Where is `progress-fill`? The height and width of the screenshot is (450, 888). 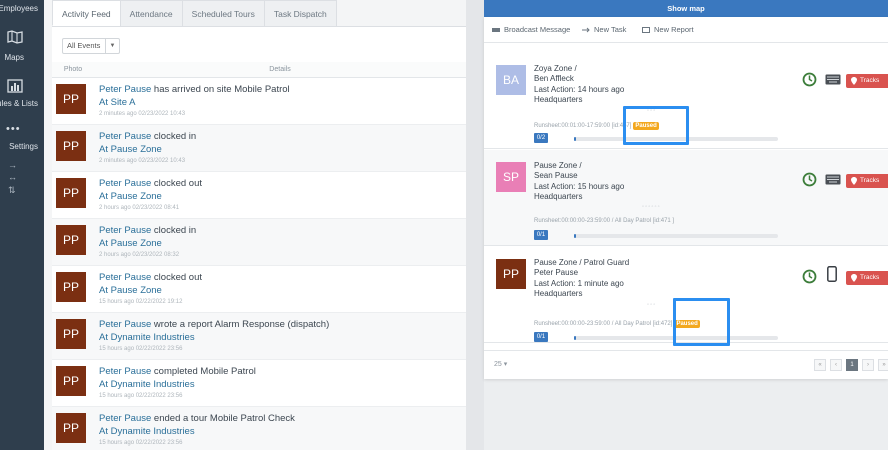
progress-fill is located at coordinates (575, 139).